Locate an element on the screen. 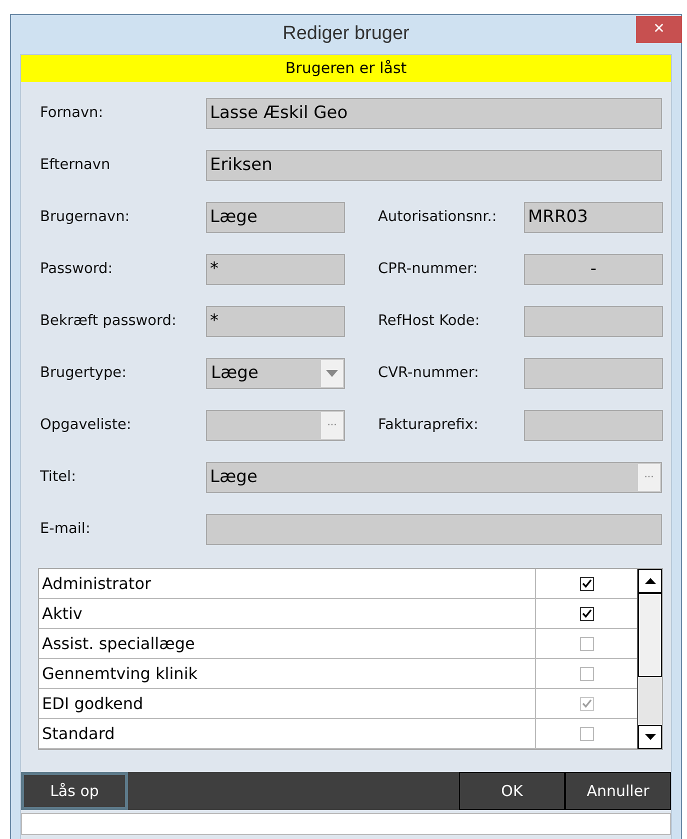  field-label: RefHost Kode: is located at coordinates (429, 321).